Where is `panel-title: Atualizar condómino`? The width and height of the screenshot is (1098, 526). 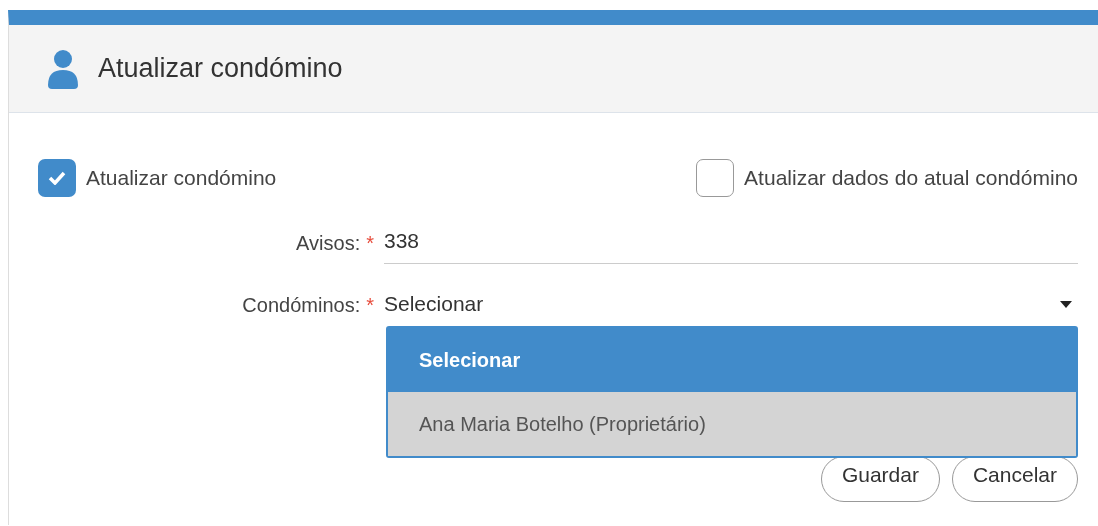
panel-title: Atualizar condómino is located at coordinates (220, 68).